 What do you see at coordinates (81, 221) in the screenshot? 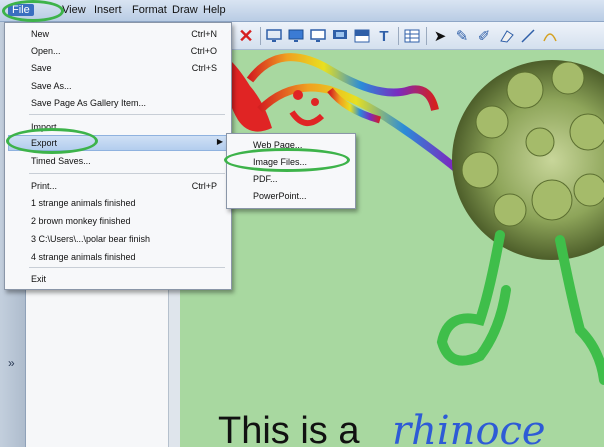
I see `recent-file-2: 2 brown monkey finished` at bounding box center [81, 221].